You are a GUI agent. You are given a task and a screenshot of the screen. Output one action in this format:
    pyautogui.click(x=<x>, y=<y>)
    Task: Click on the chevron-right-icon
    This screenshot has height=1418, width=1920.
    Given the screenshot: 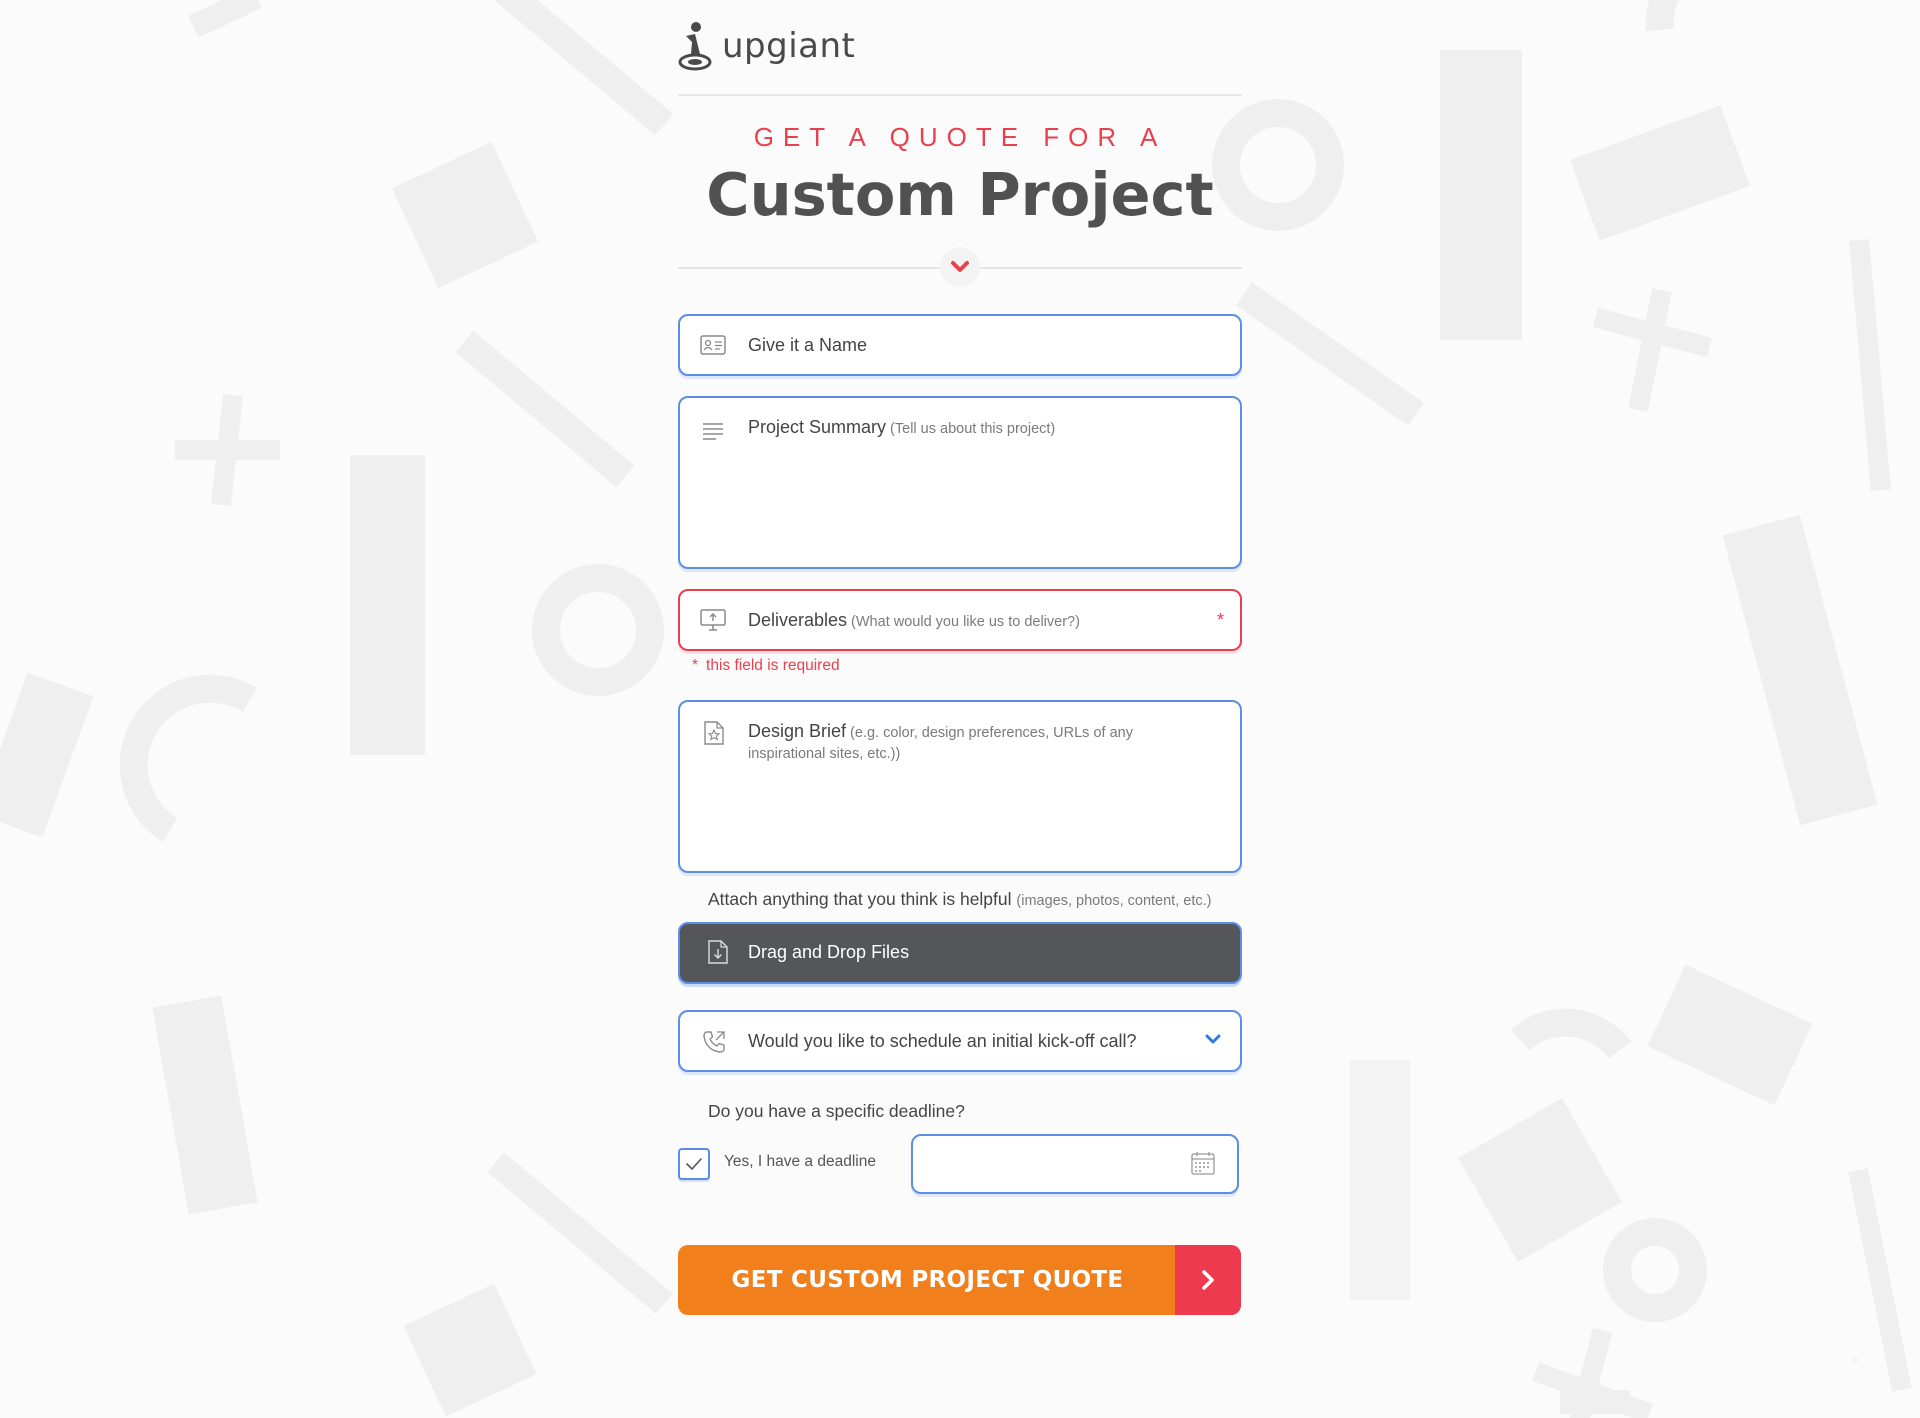 What is the action you would take?
    pyautogui.click(x=1208, y=1280)
    